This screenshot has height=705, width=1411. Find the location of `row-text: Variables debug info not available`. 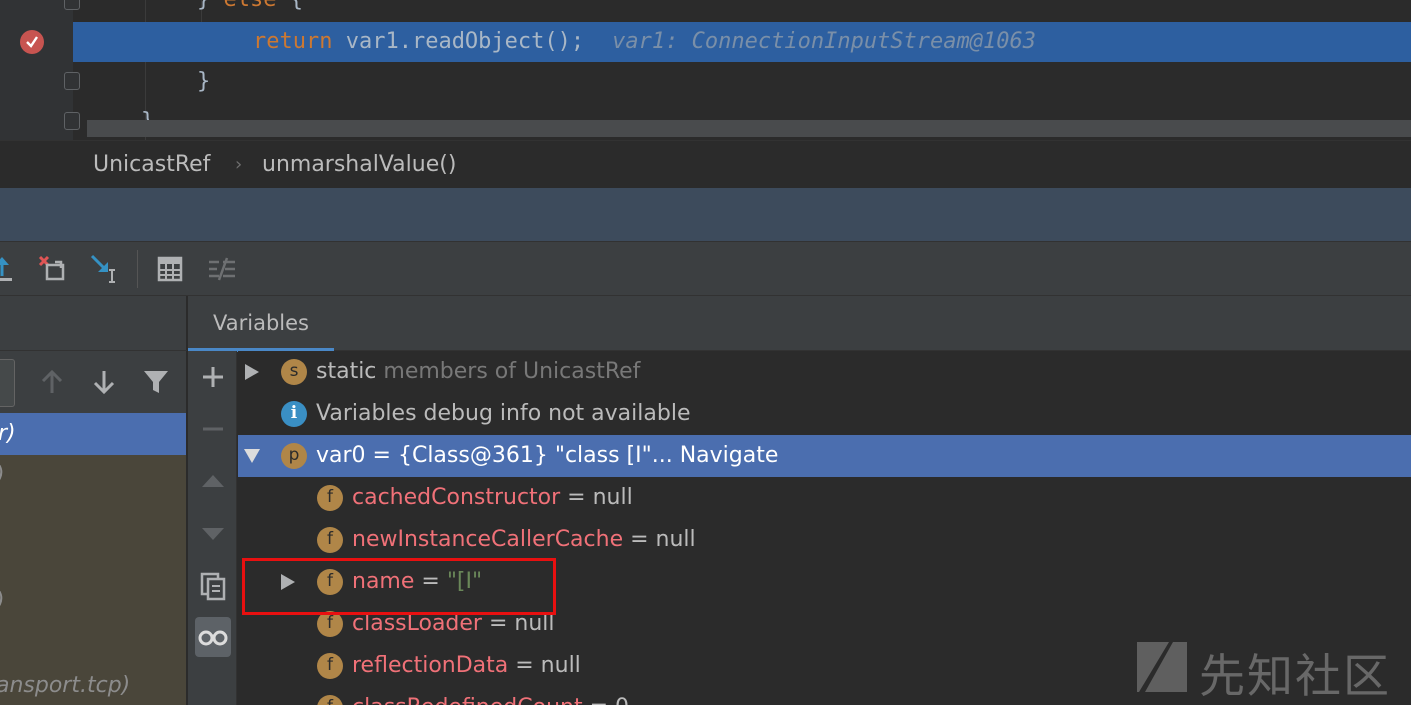

row-text: Variables debug info not available is located at coordinates (503, 413).